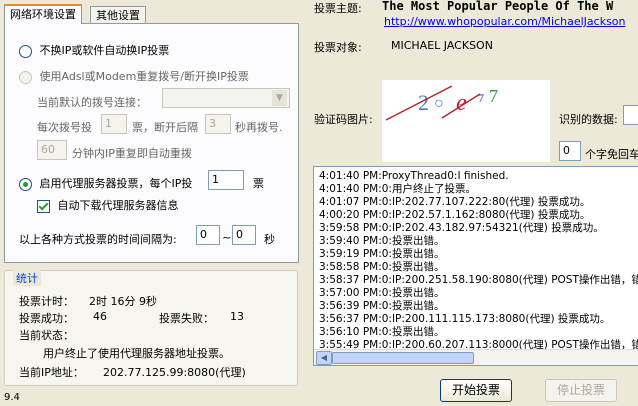 Image resolution: width=638 pixels, height=406 pixels. I want to click on chevron-down-icon: ▼, so click(279, 98).